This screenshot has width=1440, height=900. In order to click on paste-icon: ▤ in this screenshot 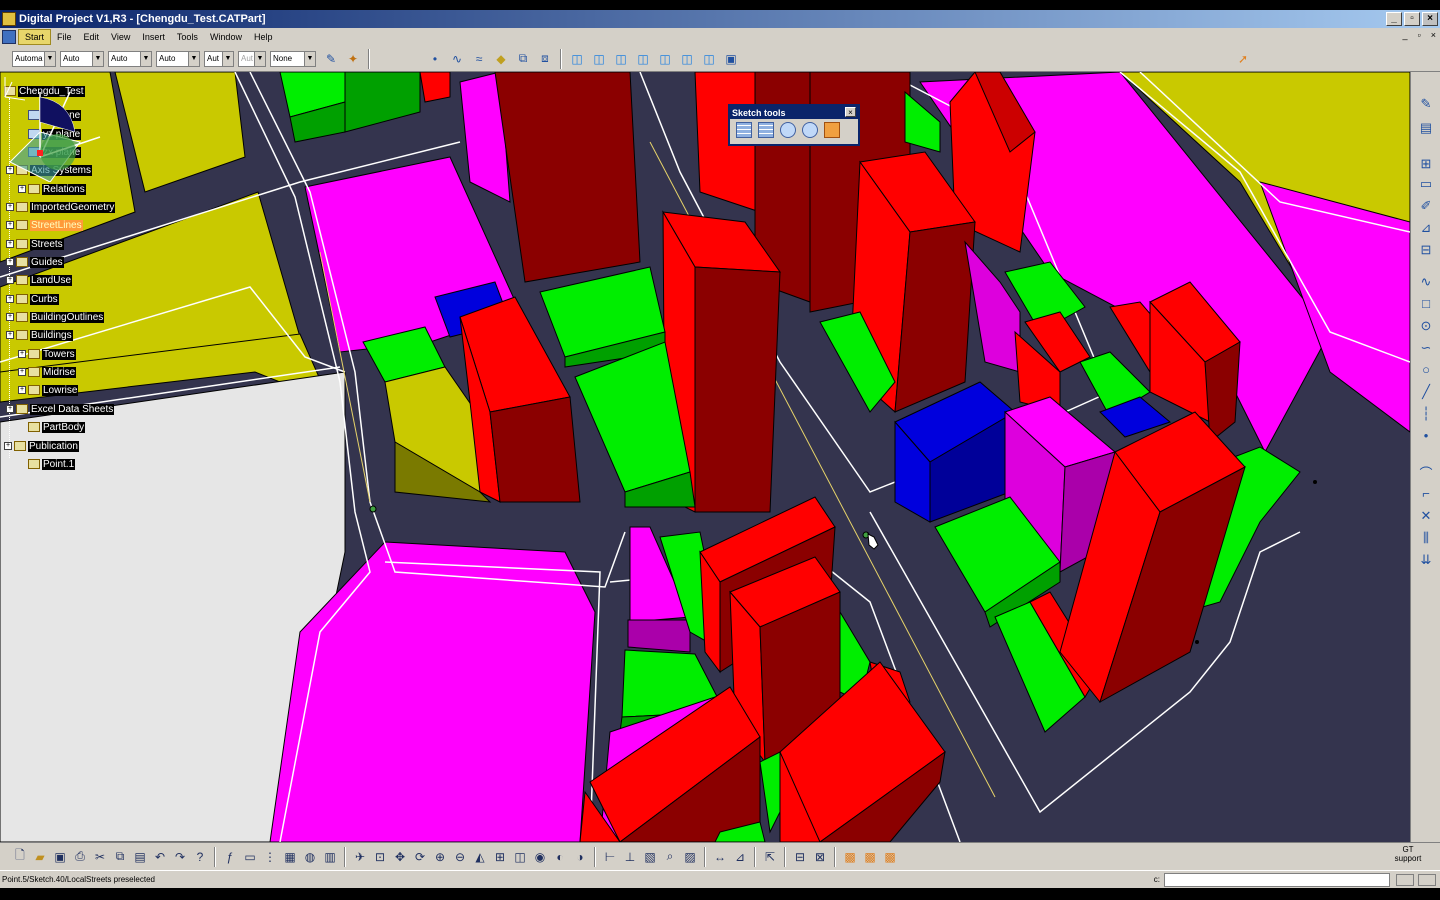, I will do `click(140, 857)`.